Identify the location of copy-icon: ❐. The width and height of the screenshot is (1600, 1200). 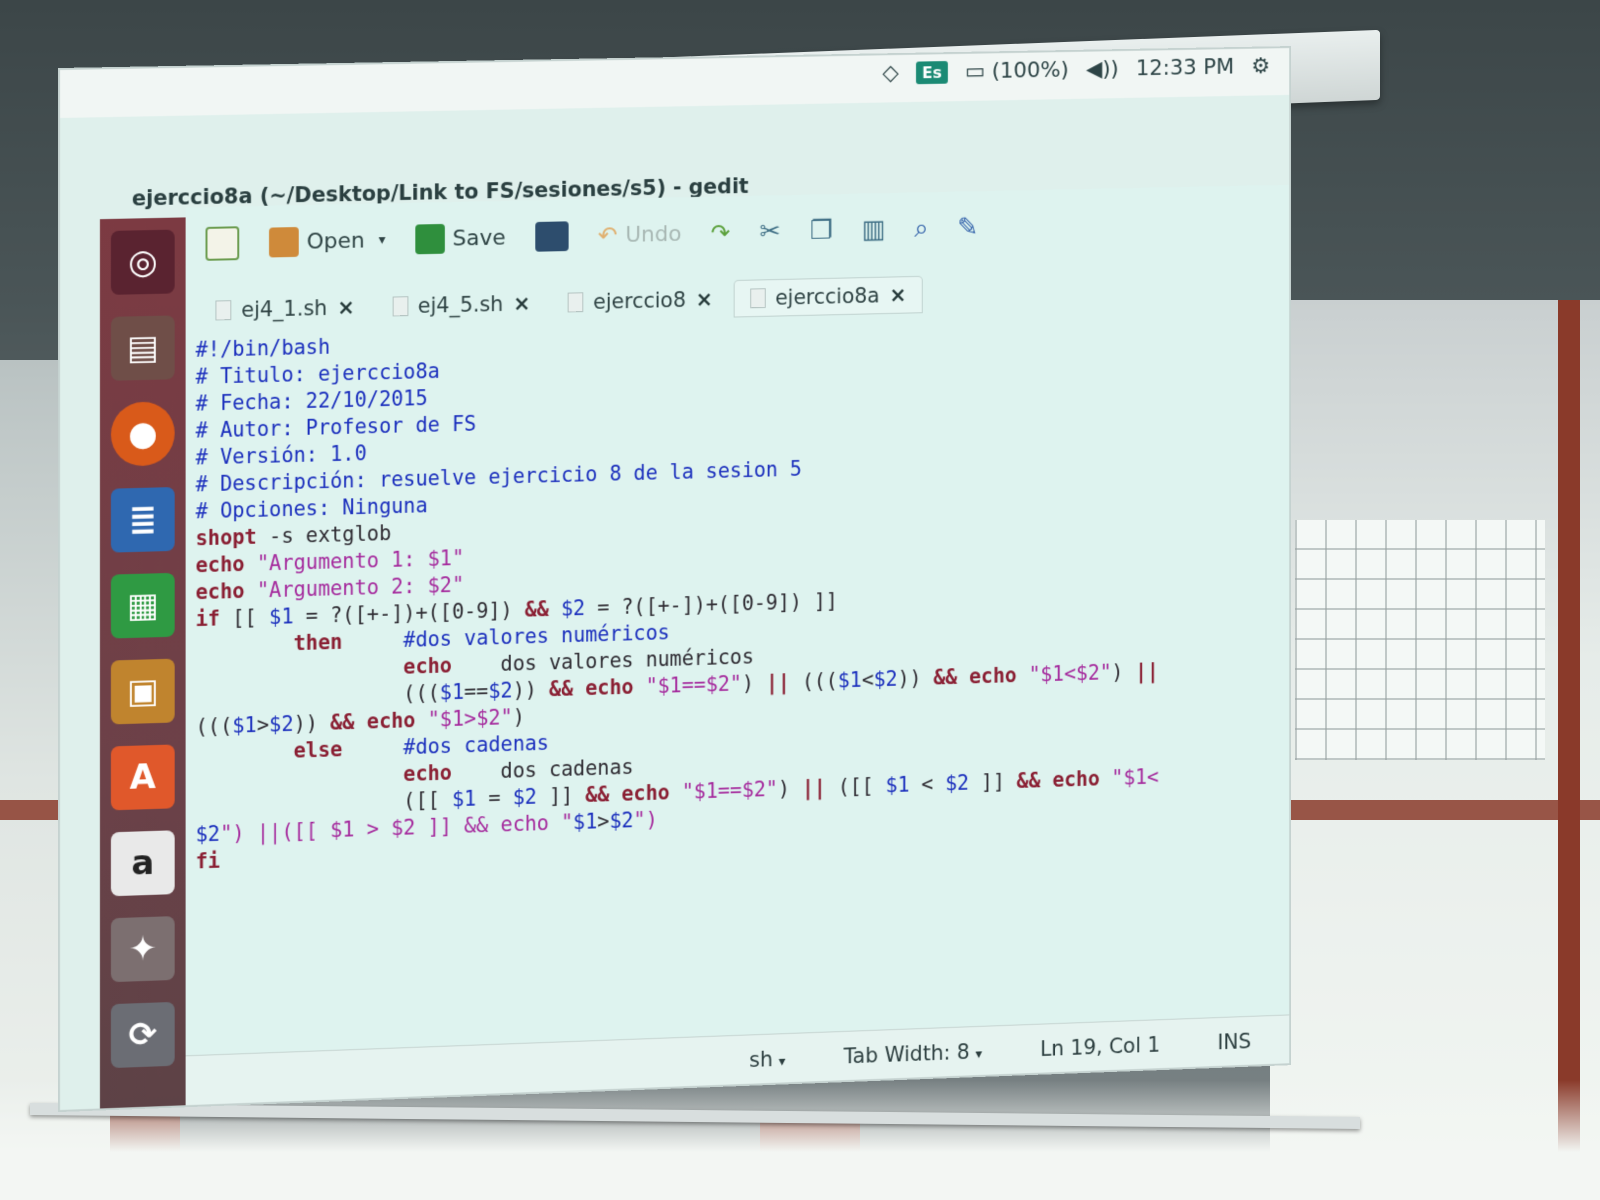
(821, 230).